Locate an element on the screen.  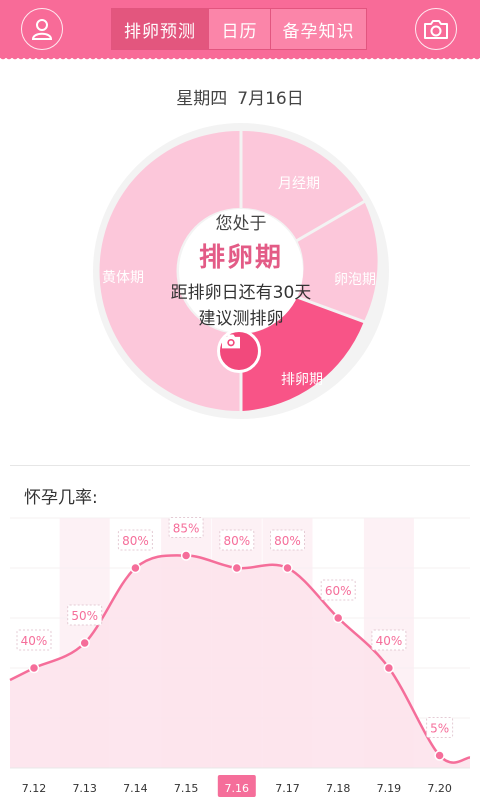
profile-button is located at coordinates (42, 29).